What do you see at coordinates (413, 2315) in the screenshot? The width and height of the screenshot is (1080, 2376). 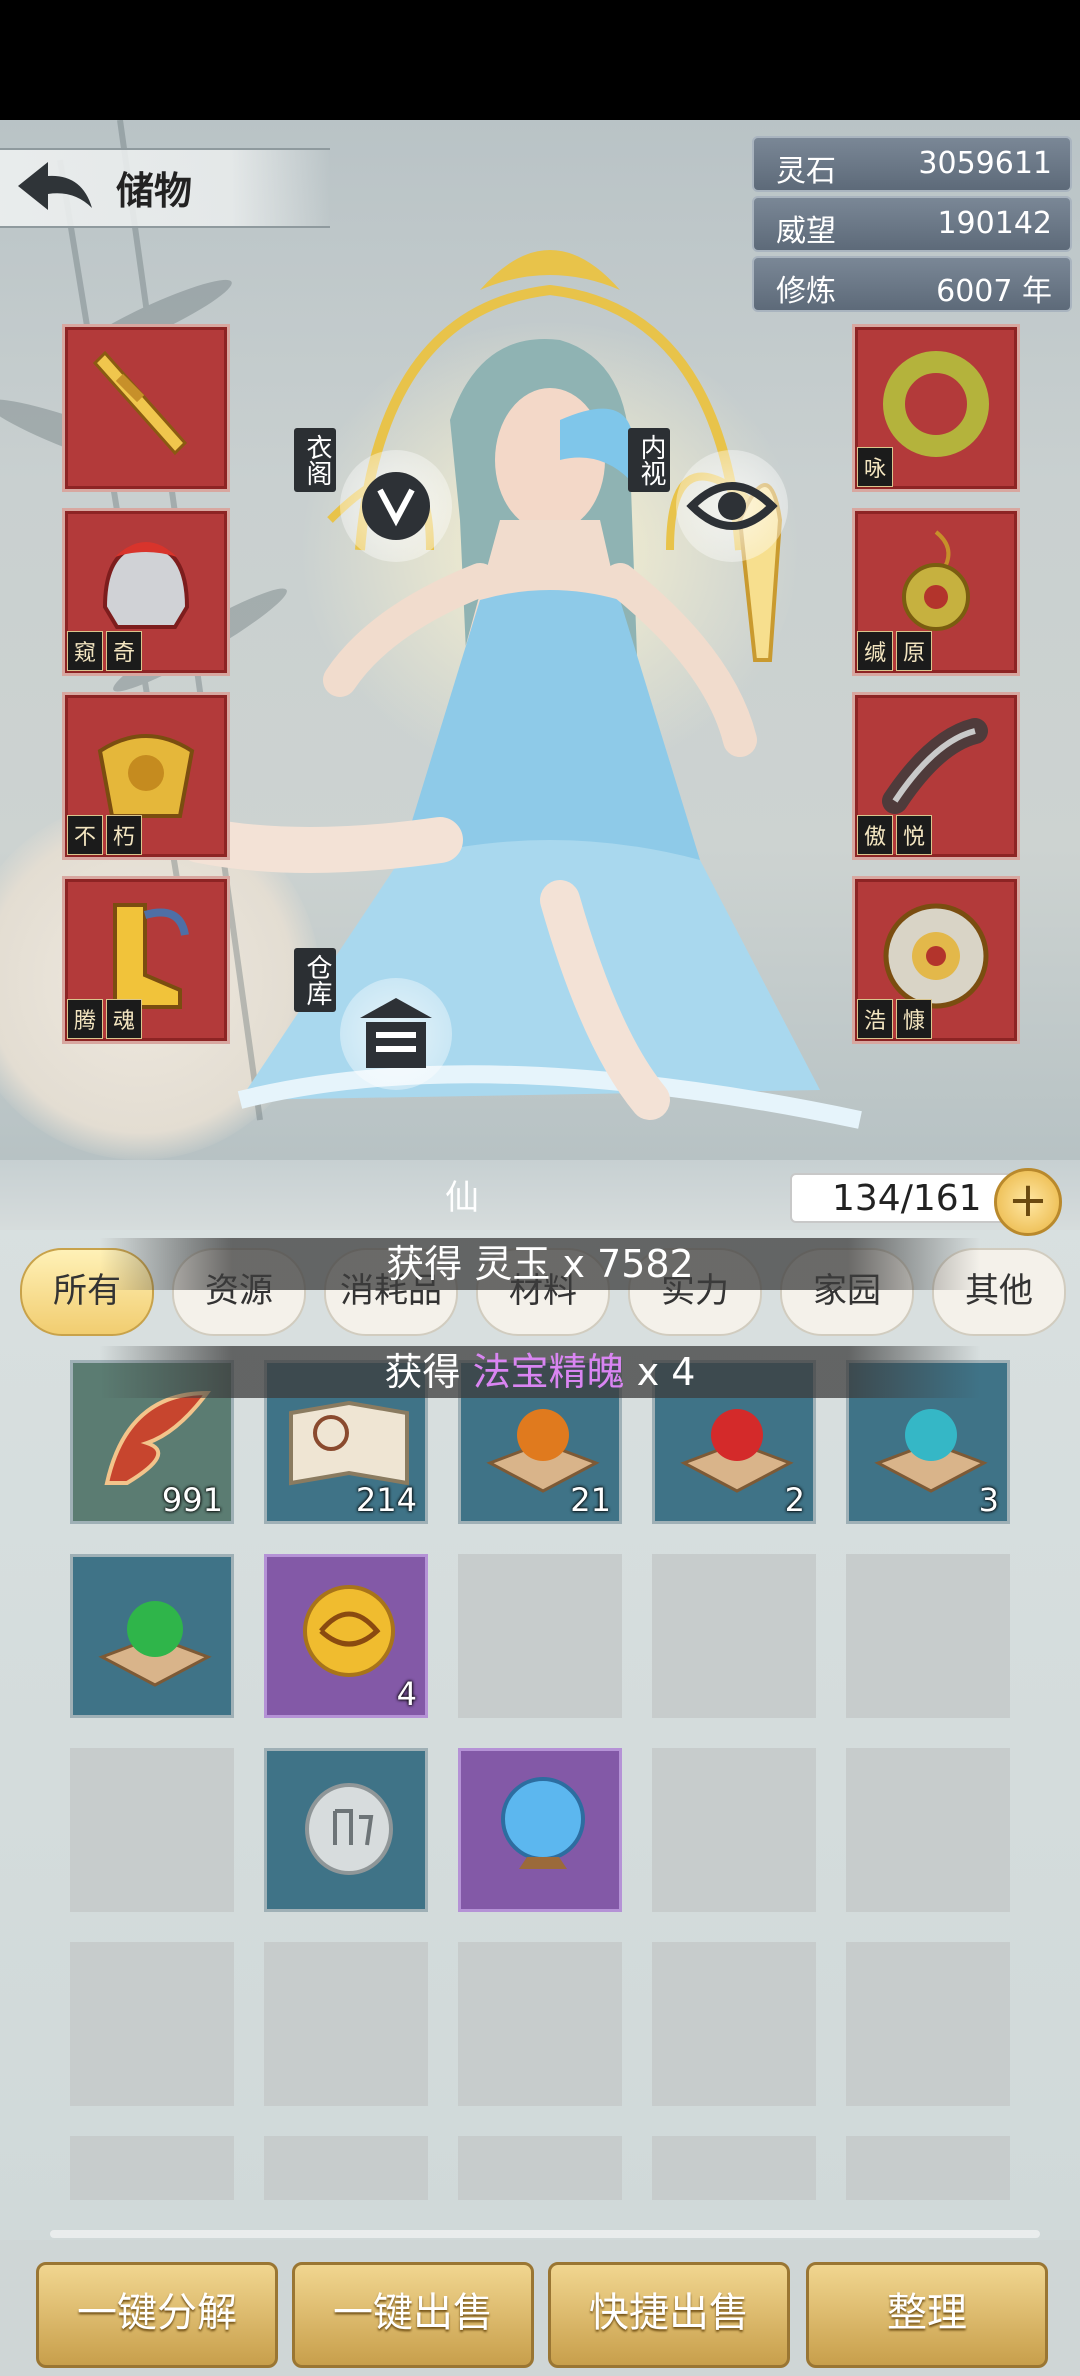 I see `one-click-sell-button: 一键出售` at bounding box center [413, 2315].